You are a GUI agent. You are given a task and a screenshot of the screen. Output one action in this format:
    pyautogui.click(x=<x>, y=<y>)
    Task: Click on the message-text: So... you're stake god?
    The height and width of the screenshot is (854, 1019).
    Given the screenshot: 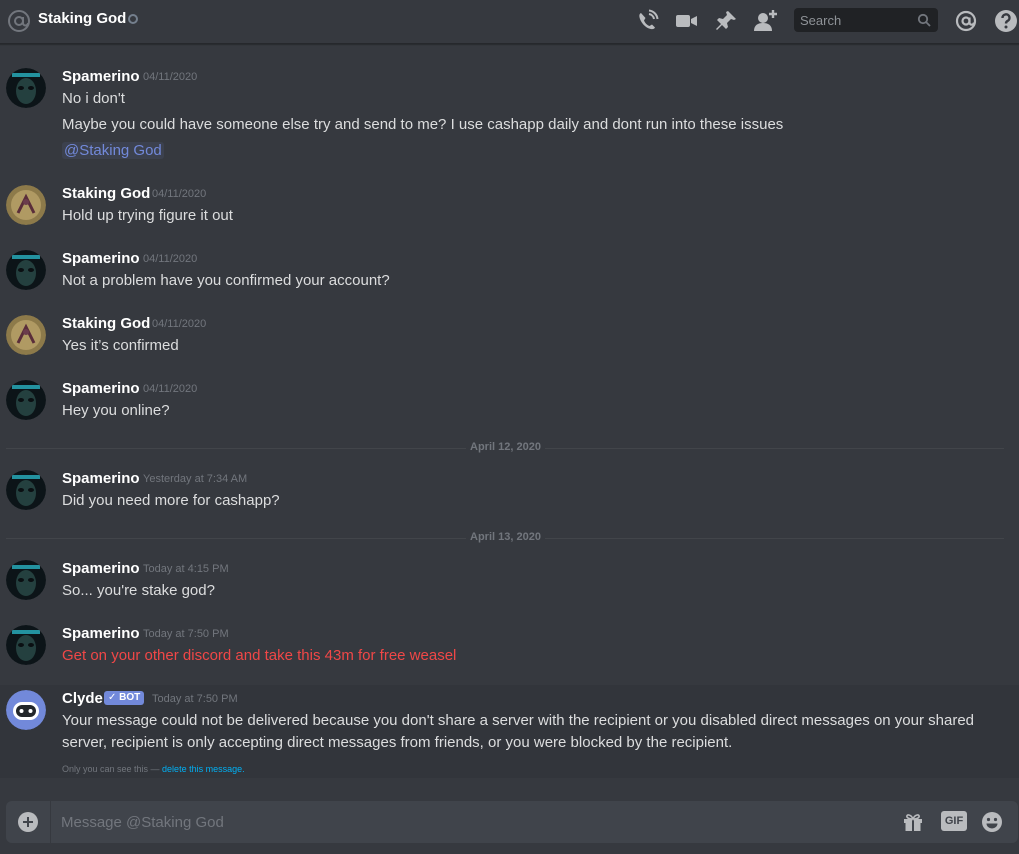 What is the action you would take?
    pyautogui.click(x=138, y=590)
    